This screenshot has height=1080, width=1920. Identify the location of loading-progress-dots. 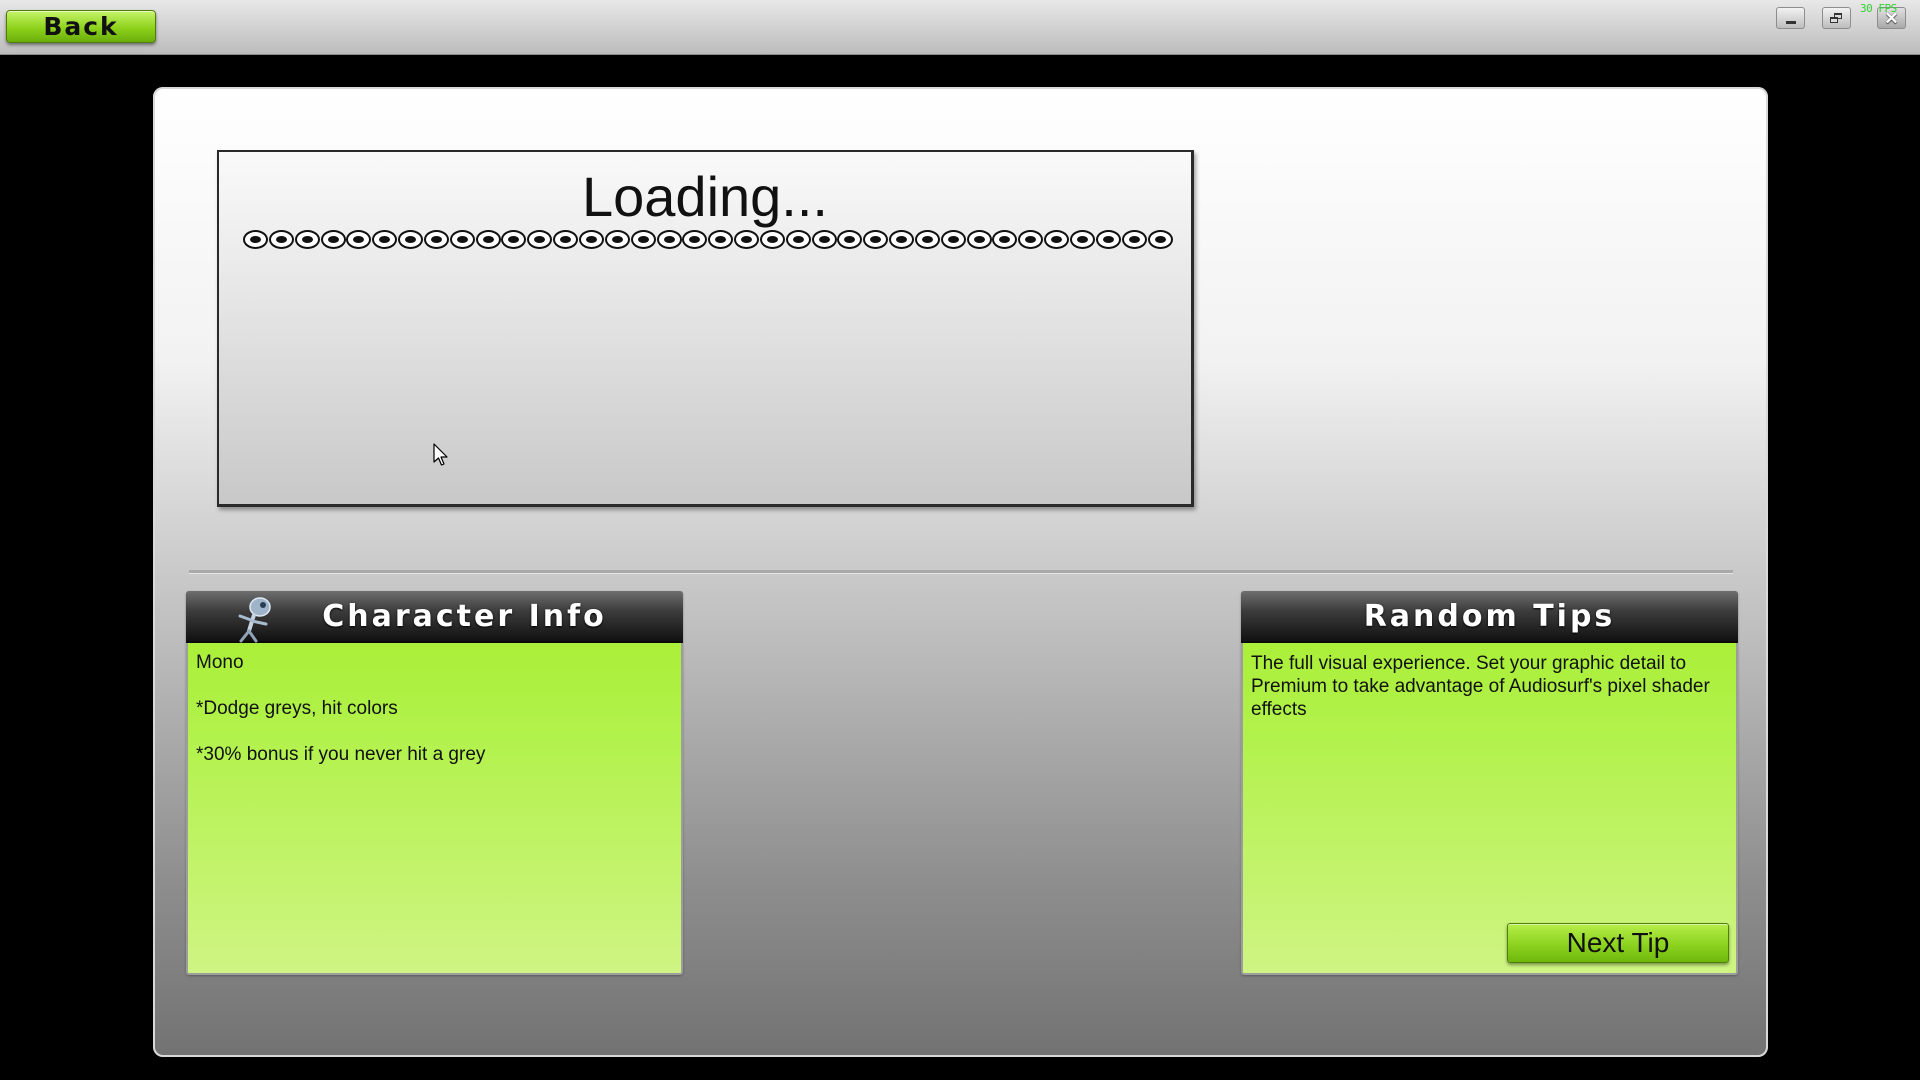
(708, 239).